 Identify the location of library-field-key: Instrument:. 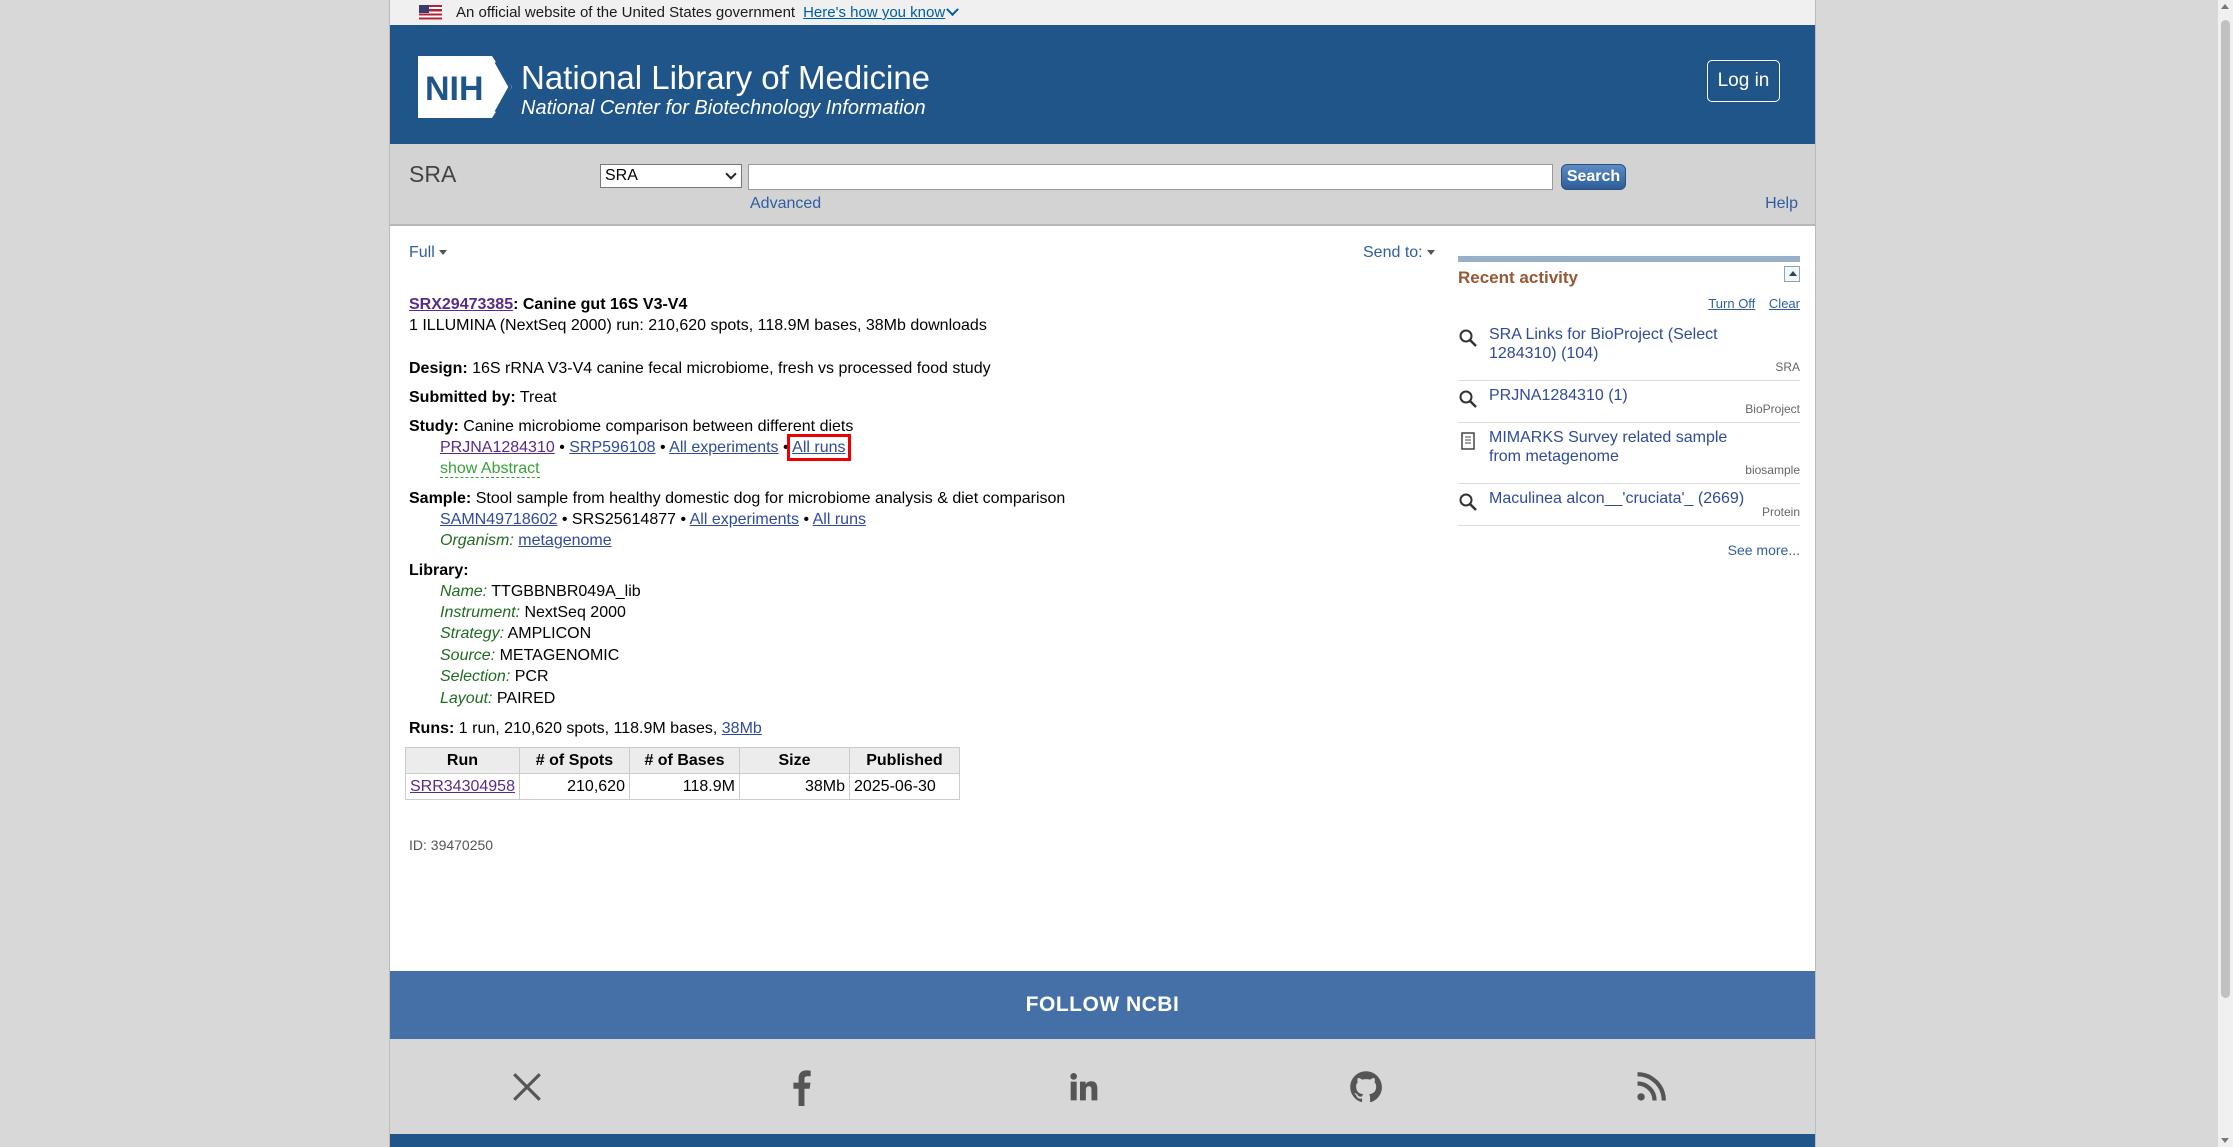
(480, 612).